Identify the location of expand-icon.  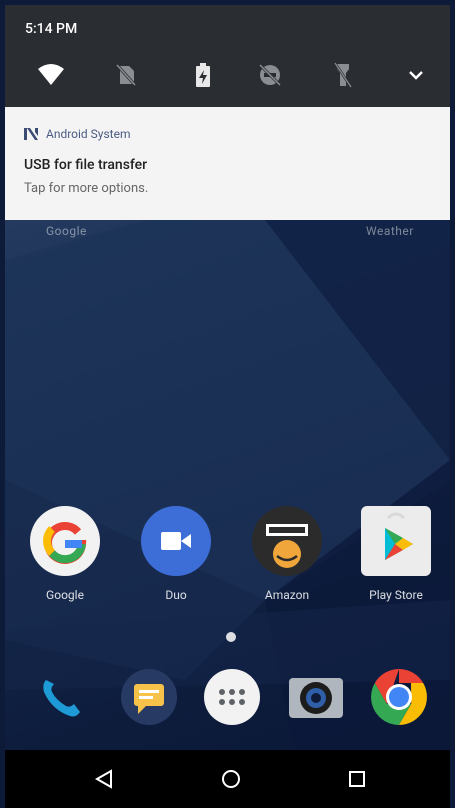
(416, 75).